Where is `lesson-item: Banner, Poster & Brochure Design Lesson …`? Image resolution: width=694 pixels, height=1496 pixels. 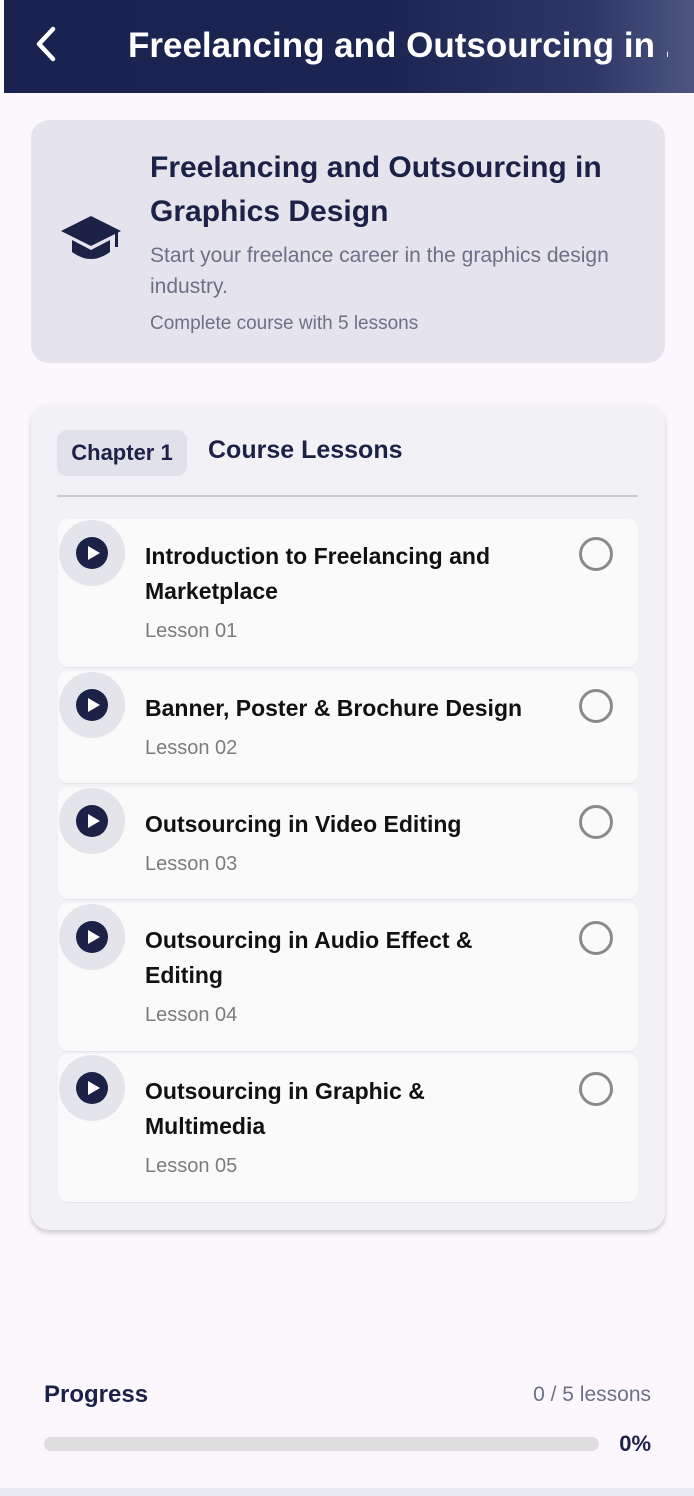
lesson-item: Banner, Poster & Brochure Design Lesson … is located at coordinates (348, 727).